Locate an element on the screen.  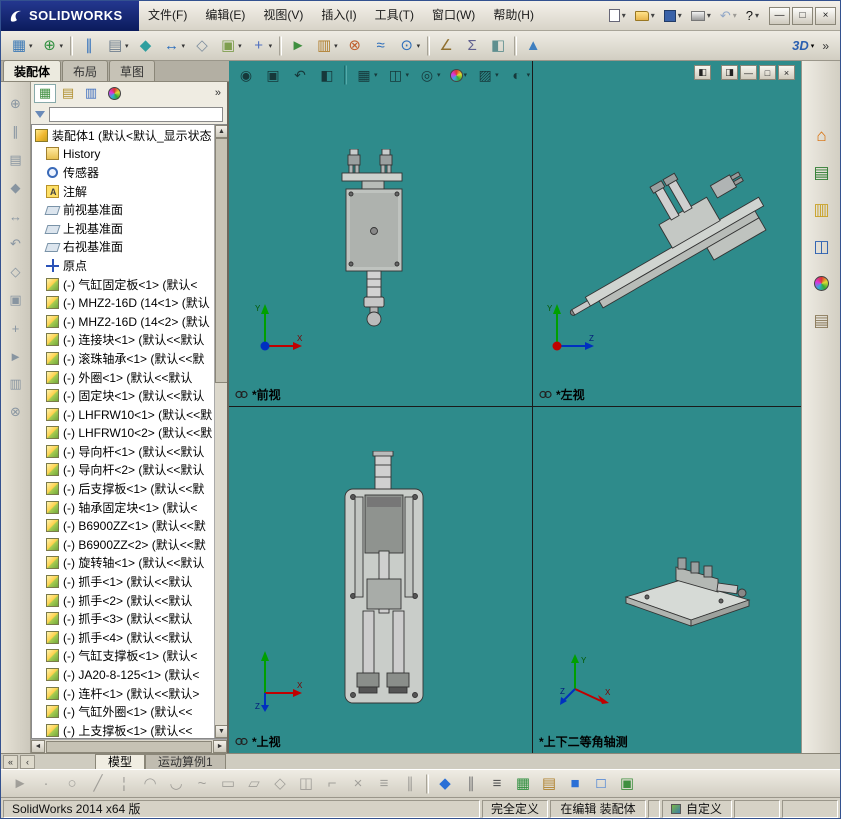
menu-item: 工具(T) is located at coordinates (394, 15).